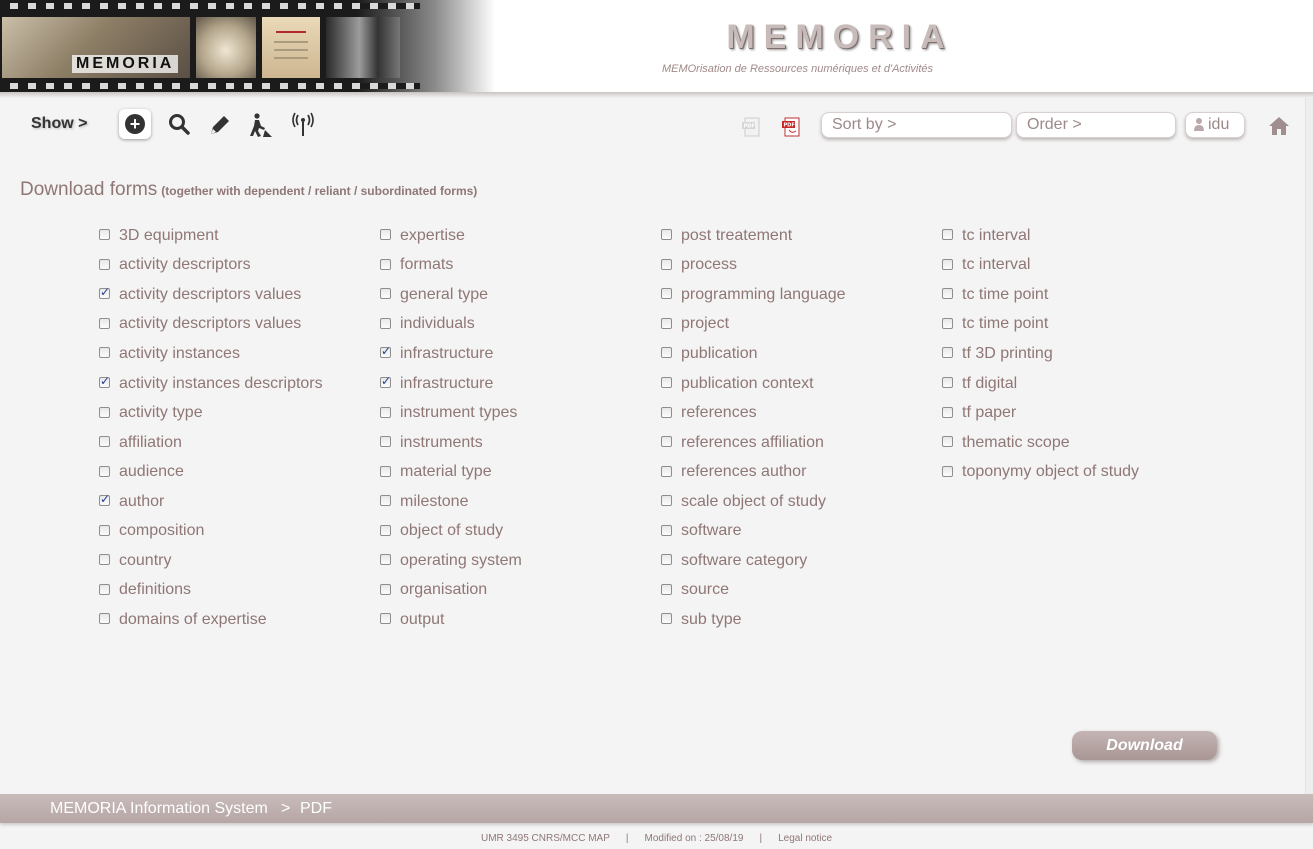 The image size is (1313, 849). I want to click on user-button: idu, so click(1215, 125).